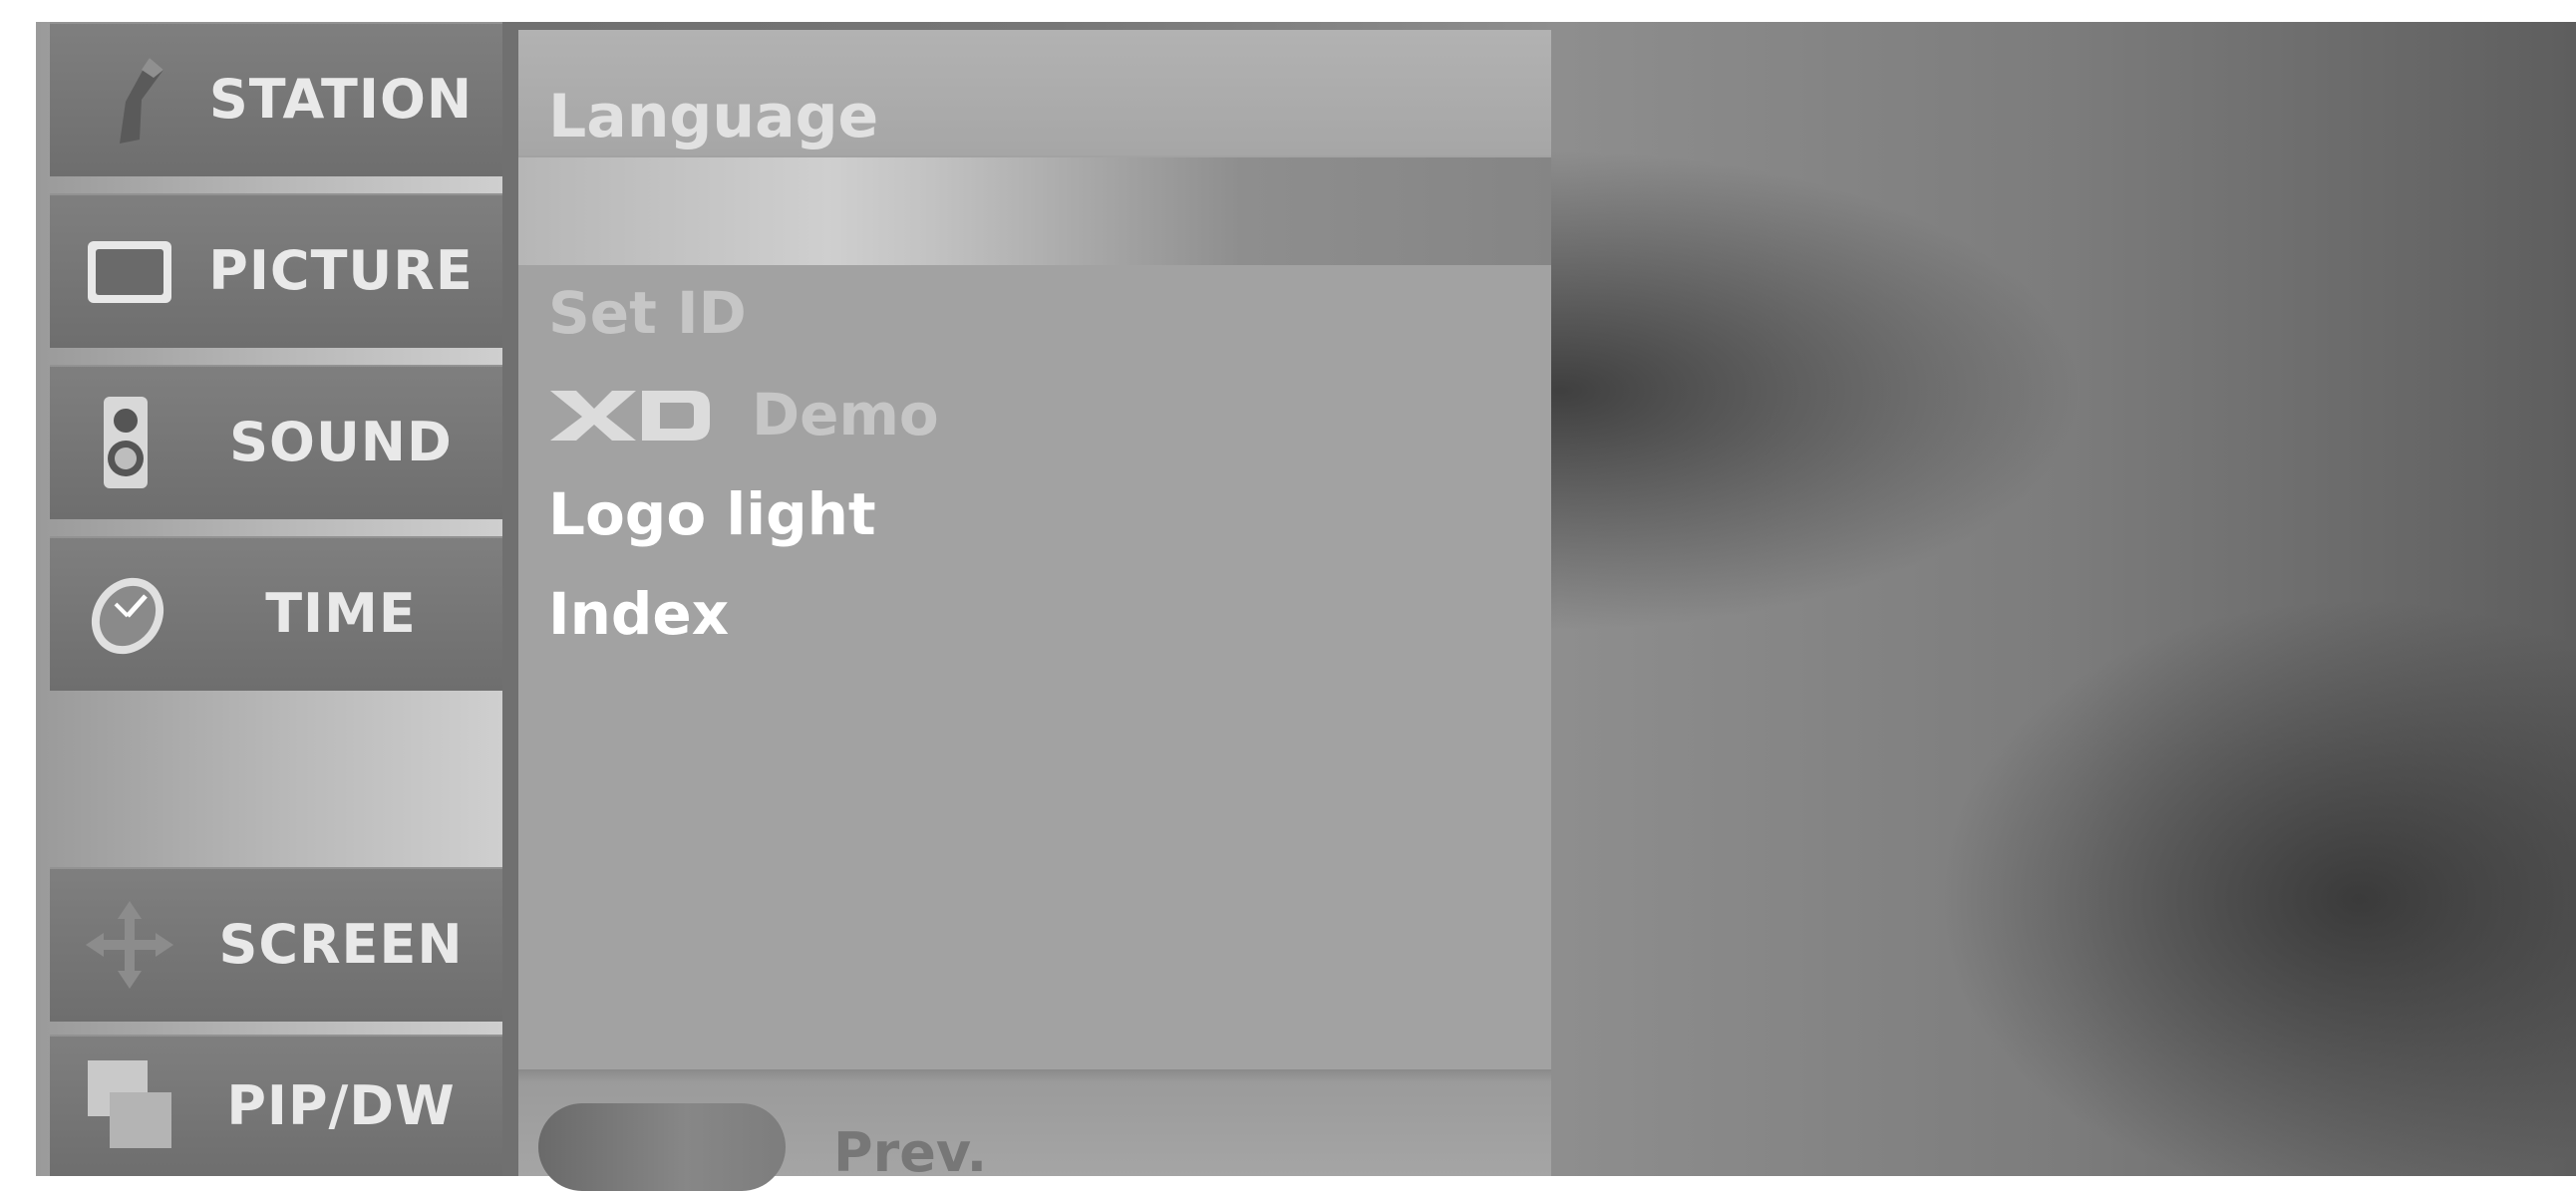 The height and width of the screenshot is (1191, 2576). What do you see at coordinates (630, 416) in the screenshot?
I see `xd-logo` at bounding box center [630, 416].